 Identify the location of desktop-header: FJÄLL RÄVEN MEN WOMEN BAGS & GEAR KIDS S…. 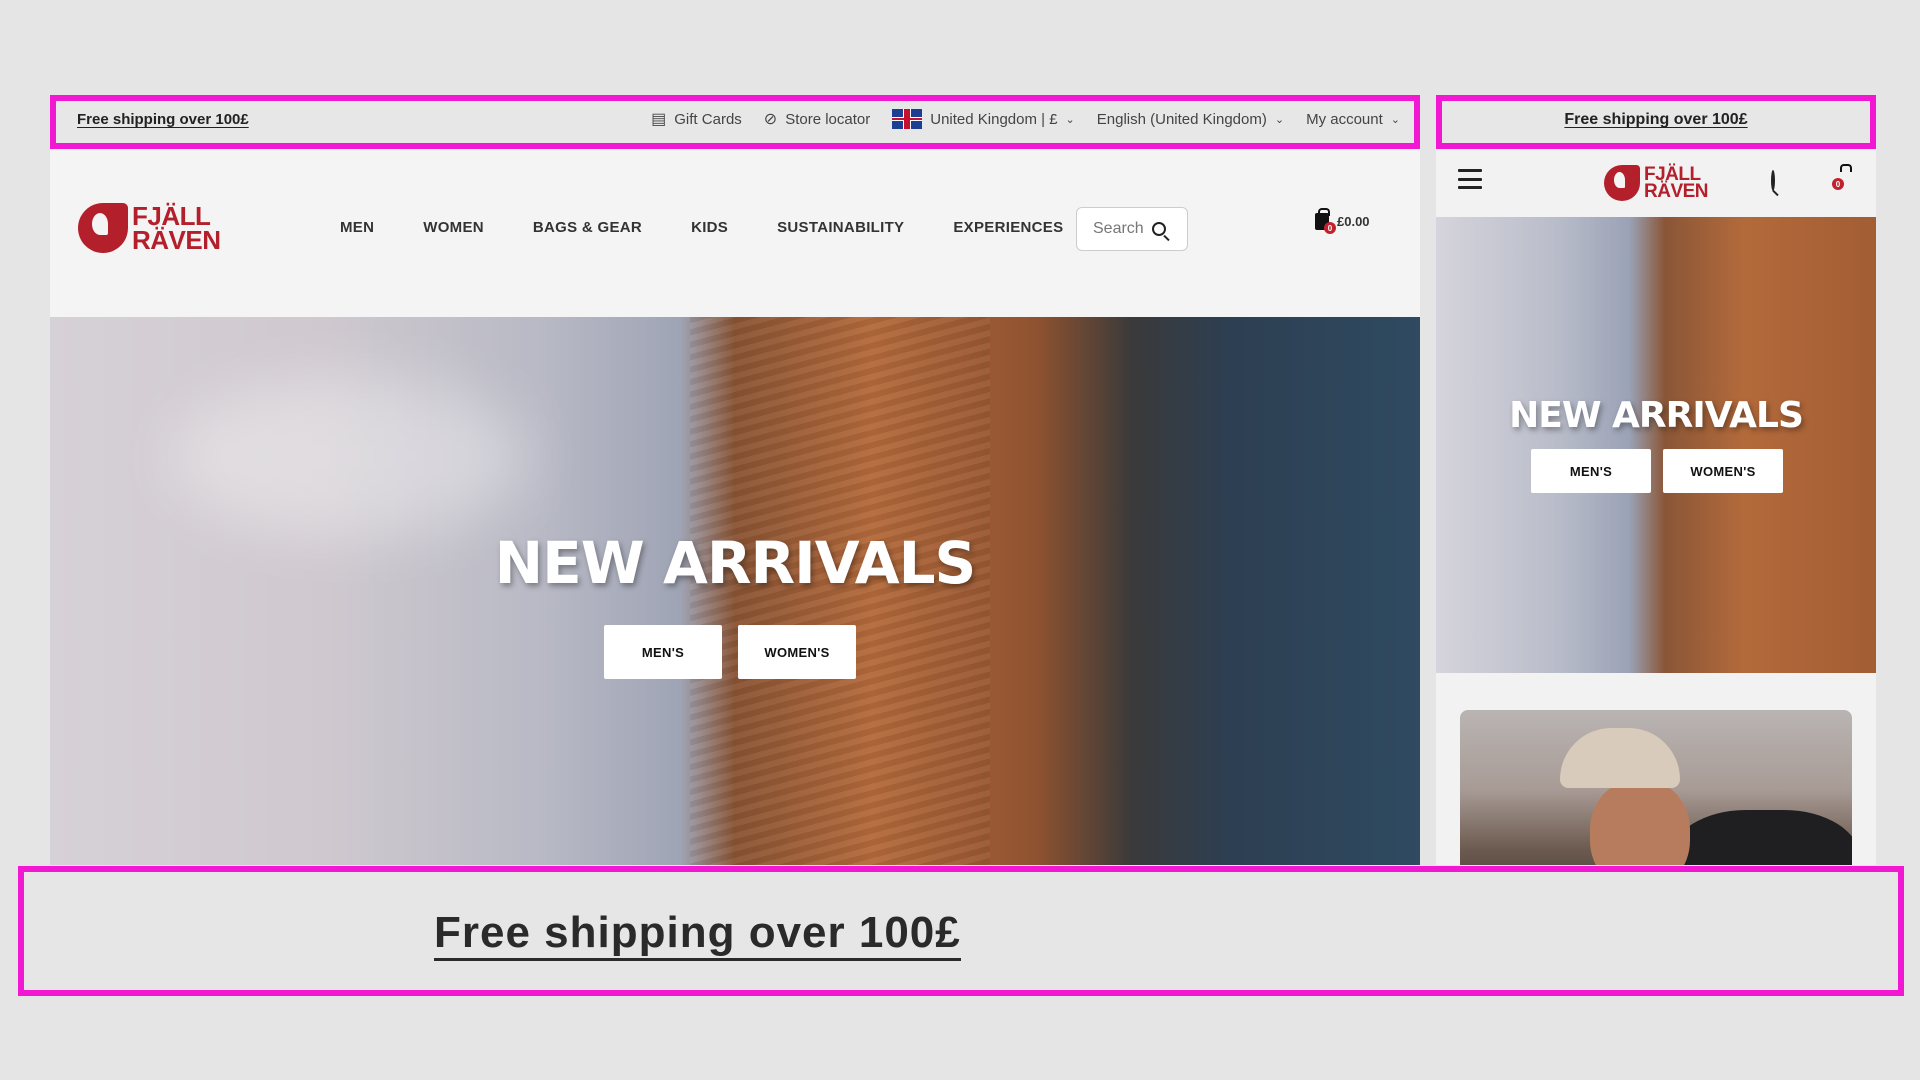
(735, 232).